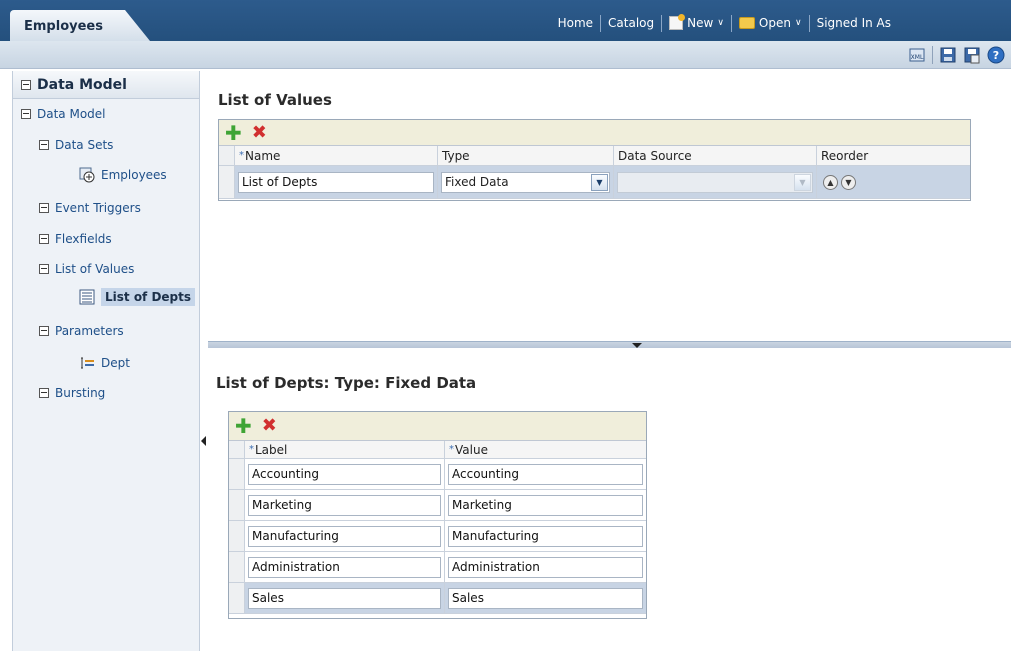 This screenshot has width=1011, height=651. I want to click on tree-item-data-model: Data Model, so click(63, 114).